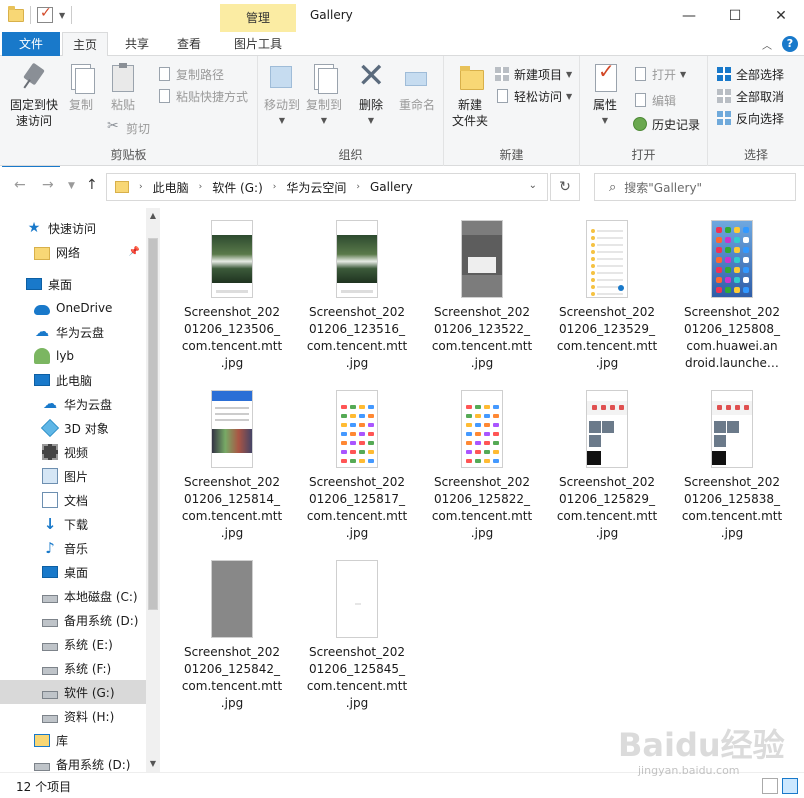 The image size is (804, 798). I want to click on context-tab-manage: 管理, so click(258, 18).